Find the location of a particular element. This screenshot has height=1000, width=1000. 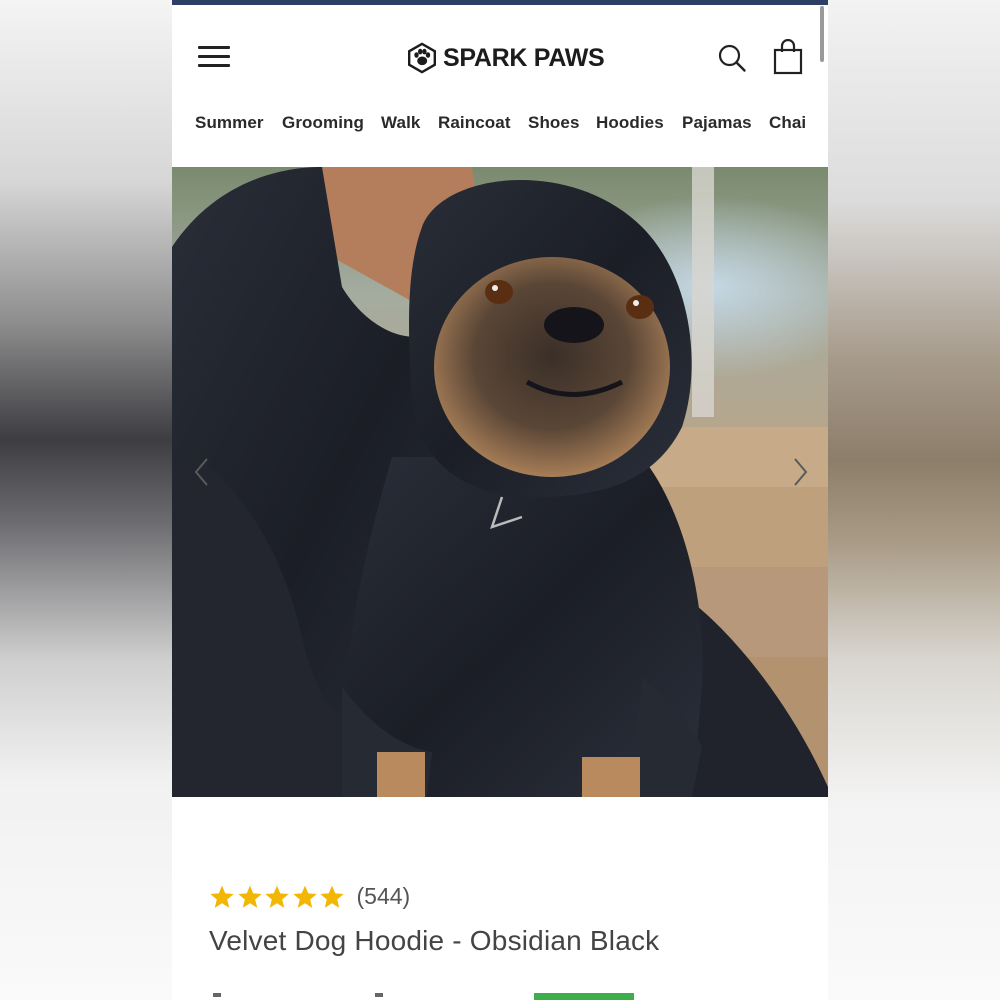

nav-item-hoodies: Hoodies is located at coordinates (630, 123).